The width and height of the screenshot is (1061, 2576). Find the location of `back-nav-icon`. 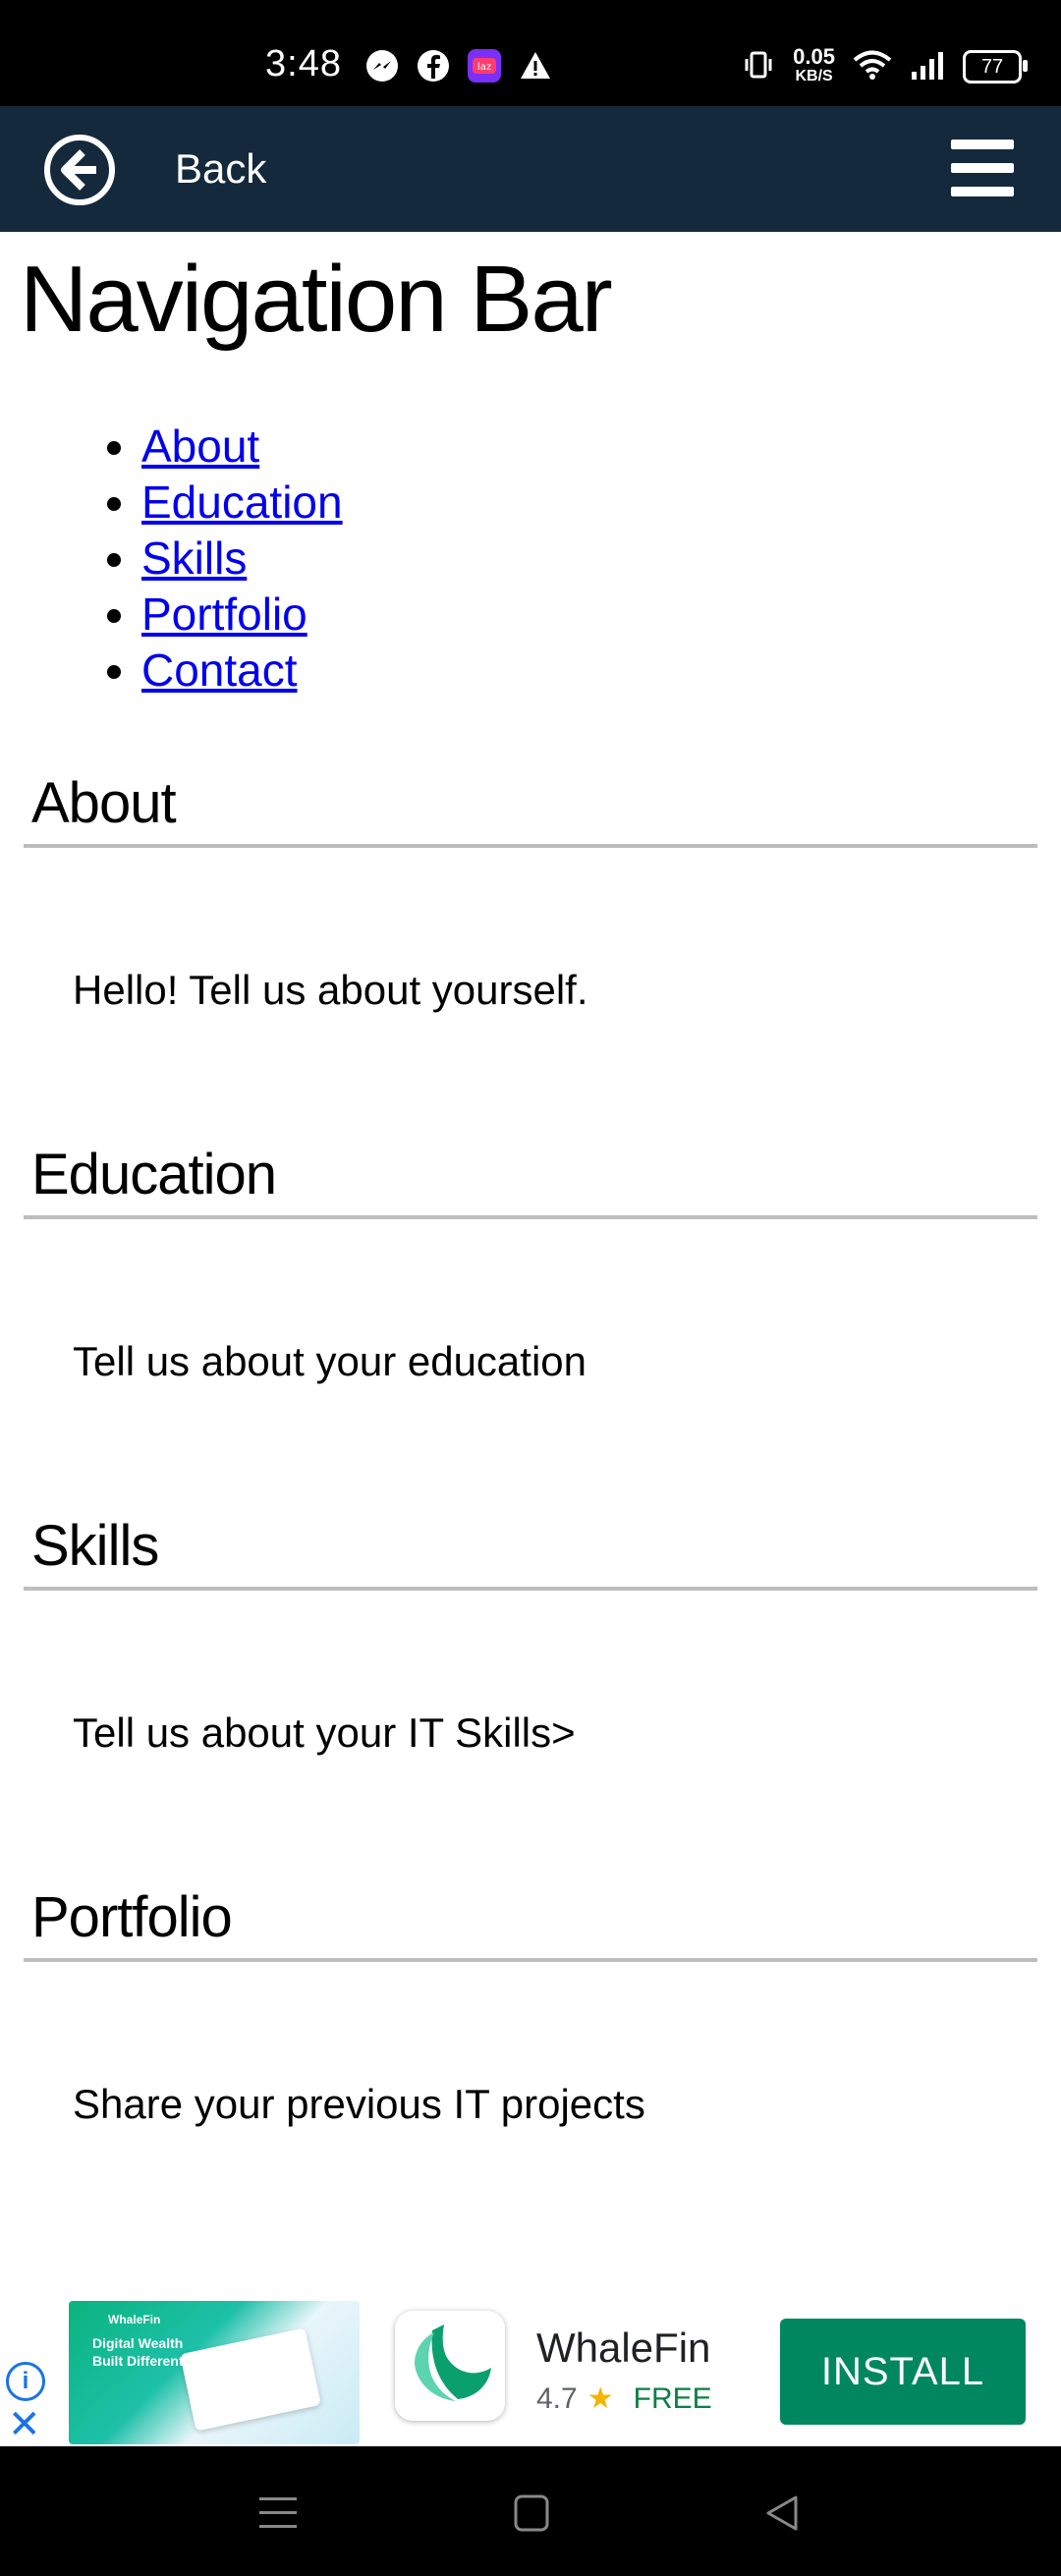

back-nav-icon is located at coordinates (781, 2515).